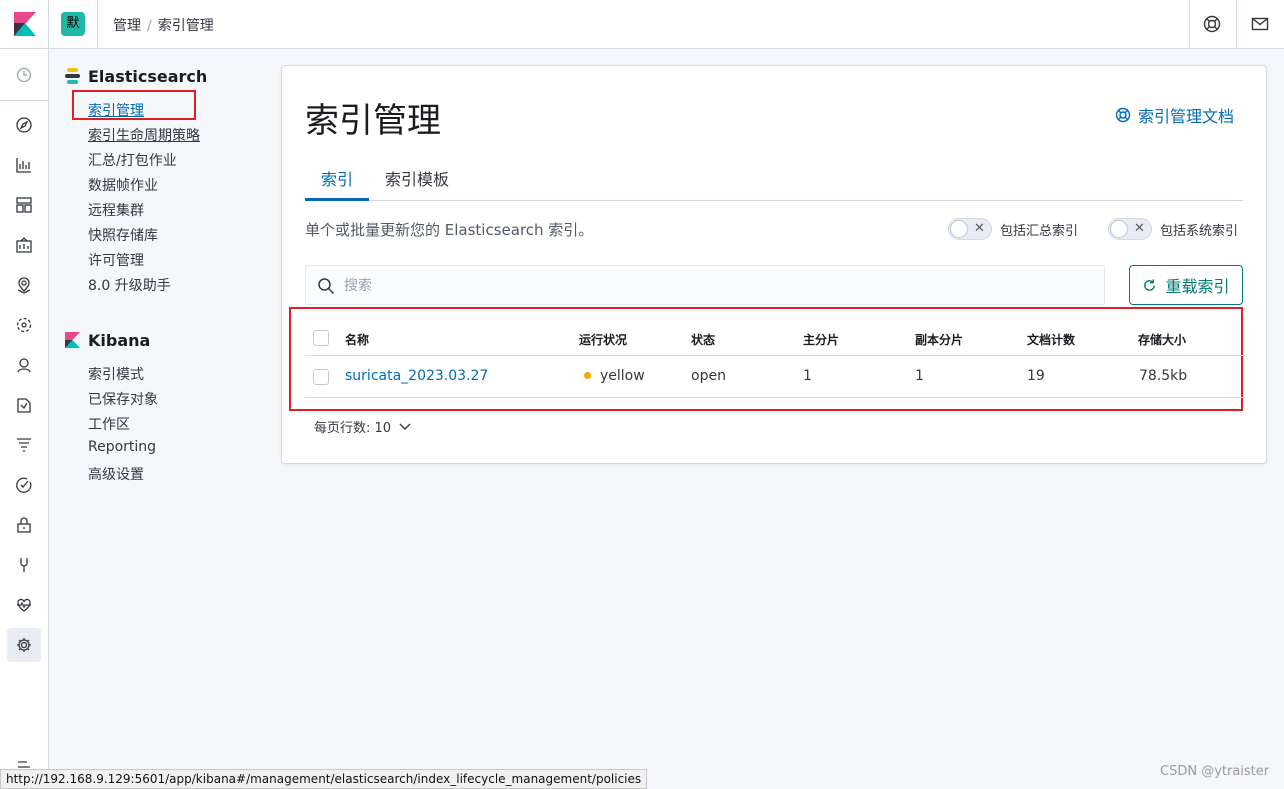  Describe the element at coordinates (1150, 284) in the screenshot. I see `refresh-icon` at that location.